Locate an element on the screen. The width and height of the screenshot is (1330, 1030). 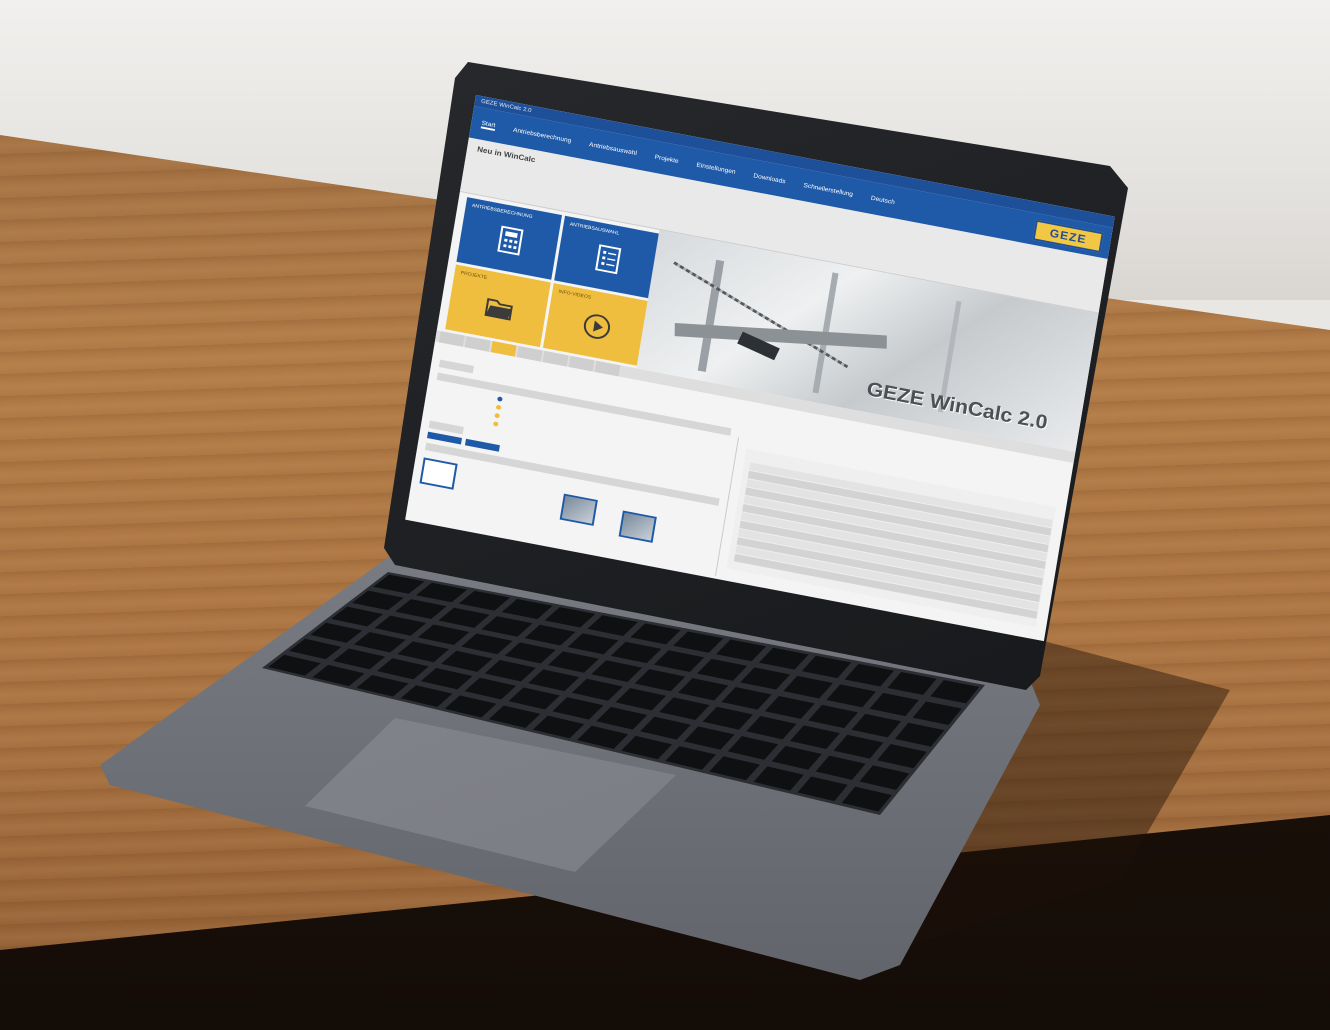
tile-label: Antriebsauswahl is located at coordinates (594, 229).